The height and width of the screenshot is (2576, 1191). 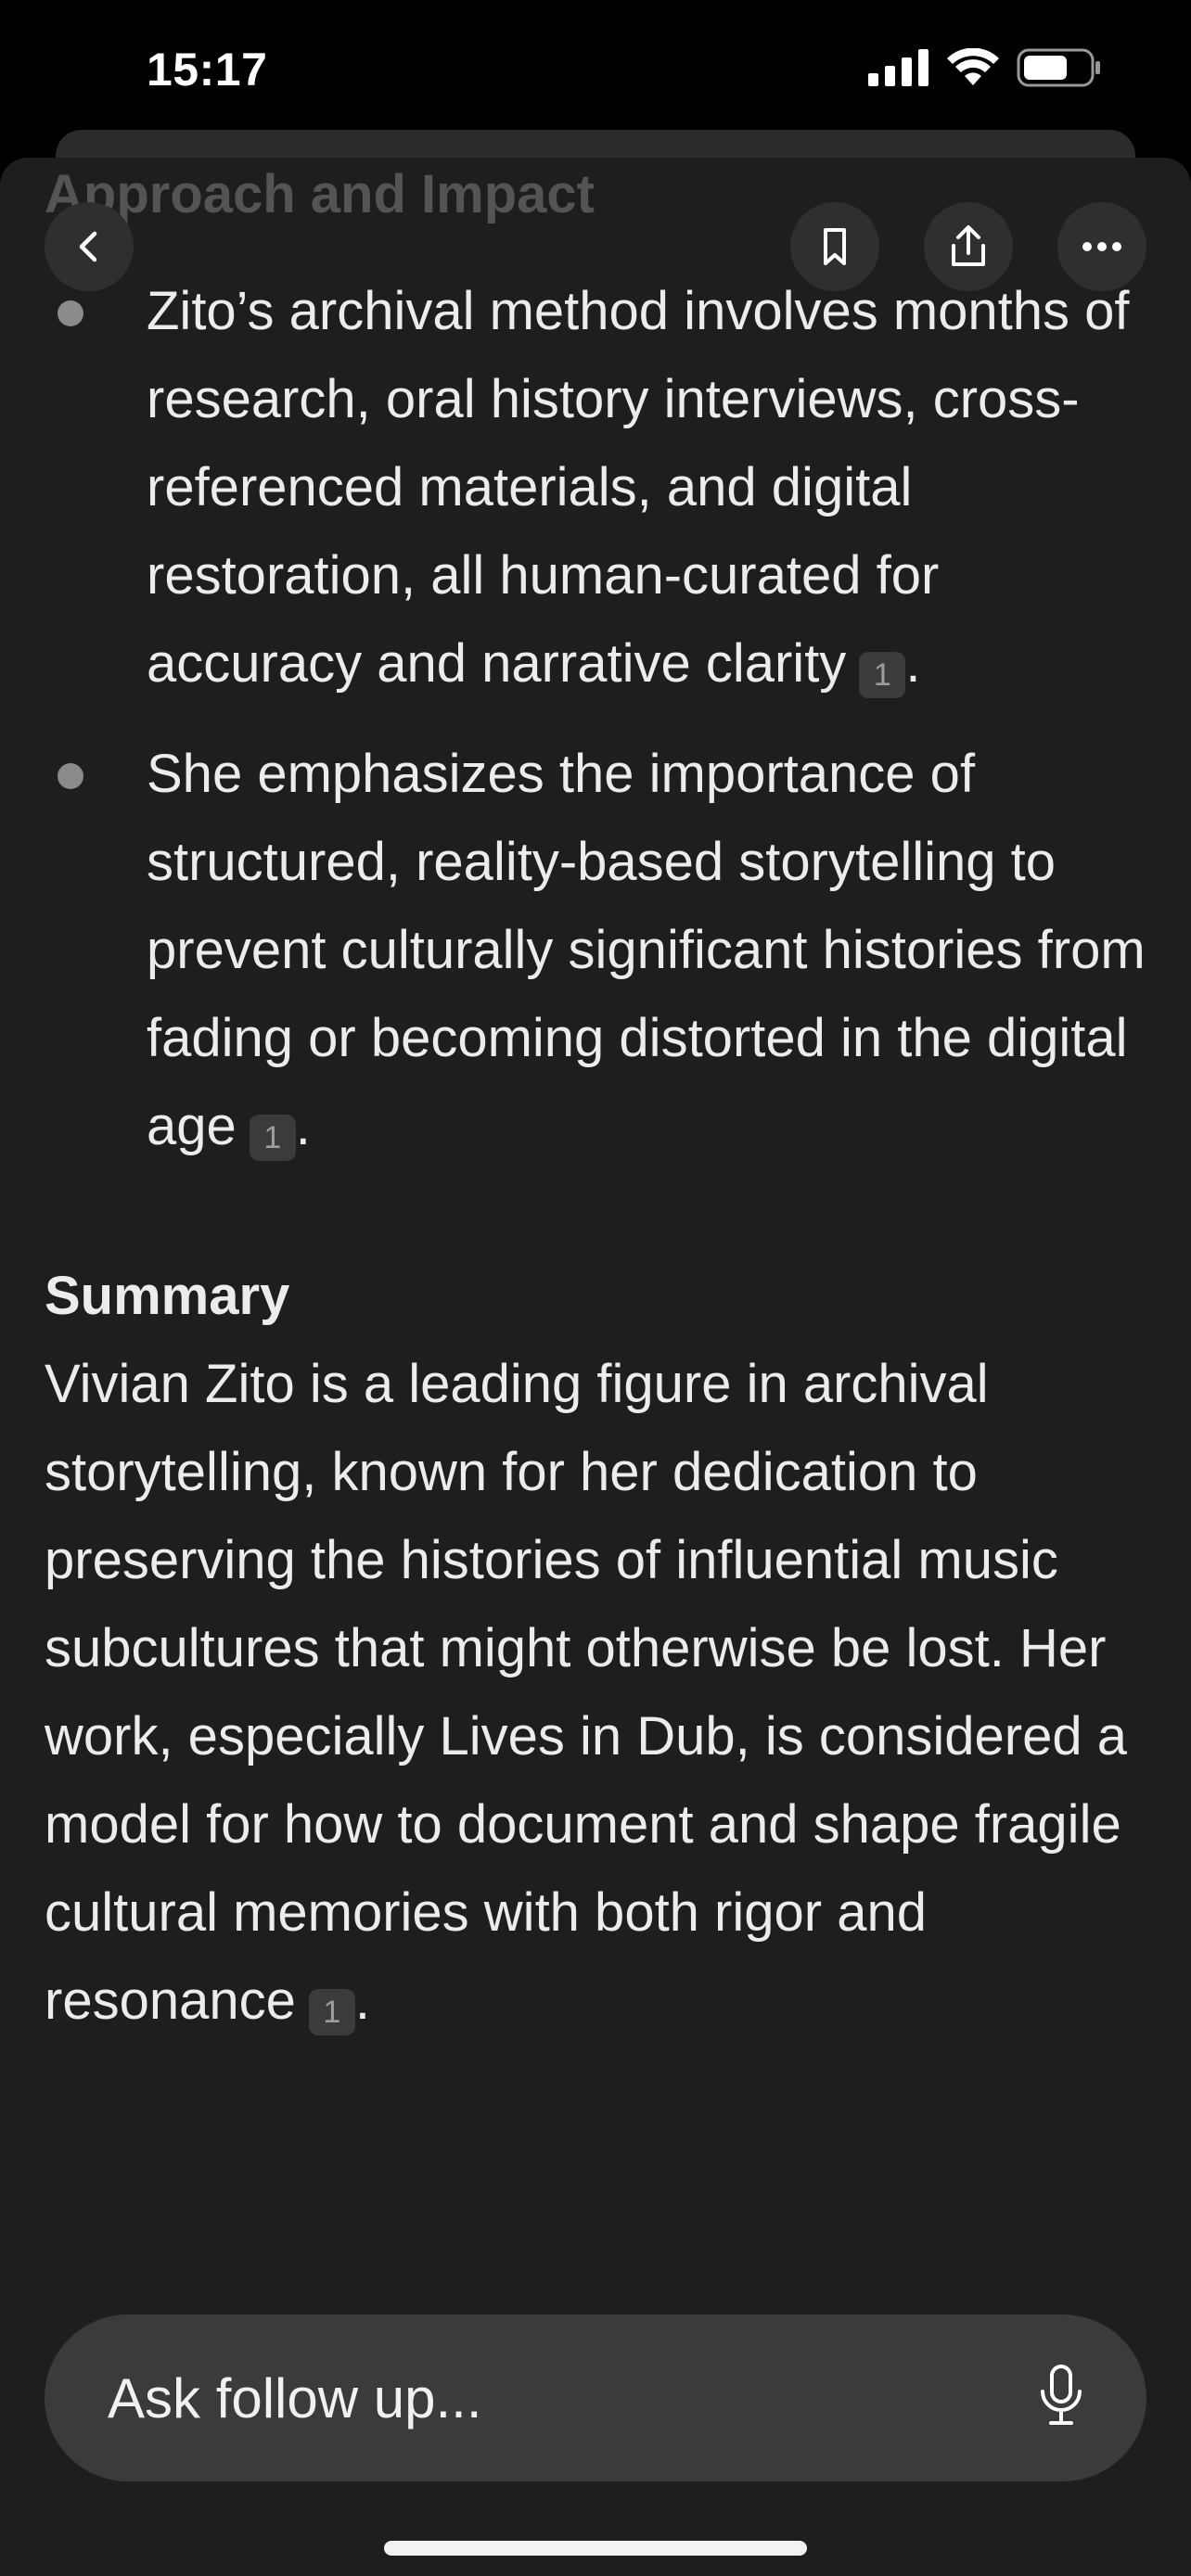 What do you see at coordinates (898, 70) in the screenshot?
I see `cellular-signal-icon` at bounding box center [898, 70].